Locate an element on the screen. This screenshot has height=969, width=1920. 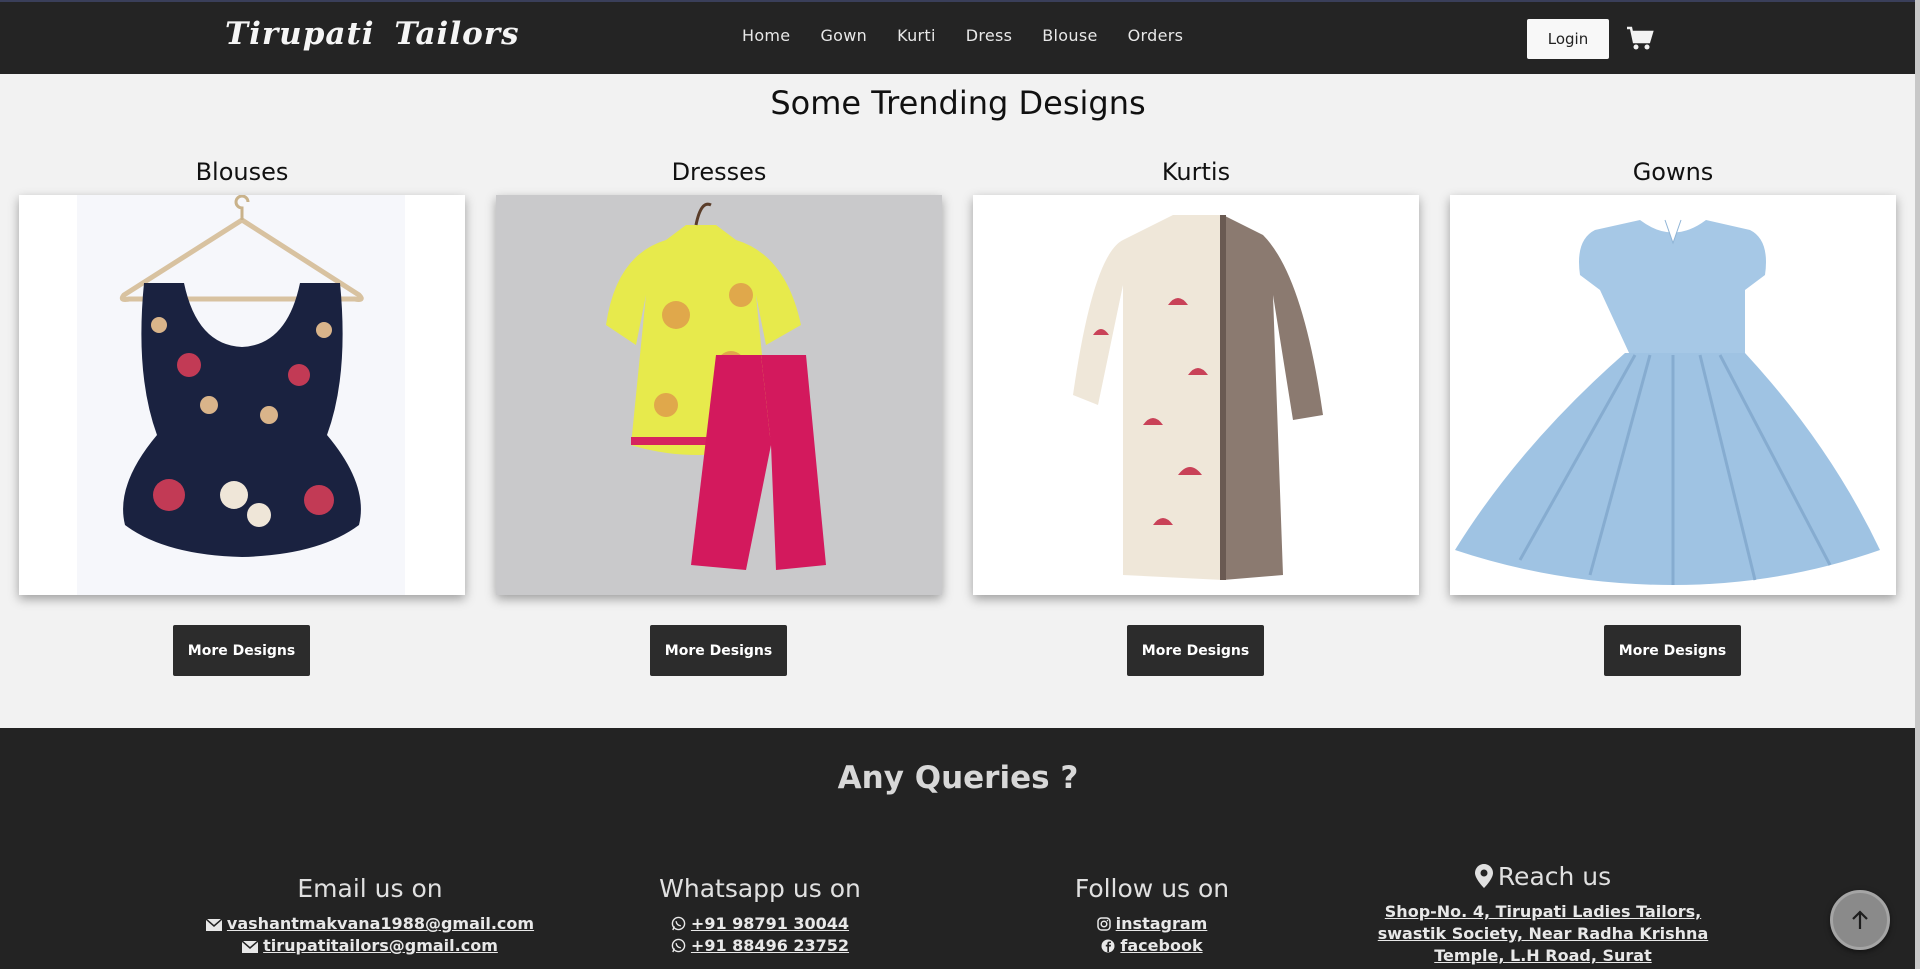
whatsapp-link-2: +91 88496 23752 is located at coordinates (760, 946).